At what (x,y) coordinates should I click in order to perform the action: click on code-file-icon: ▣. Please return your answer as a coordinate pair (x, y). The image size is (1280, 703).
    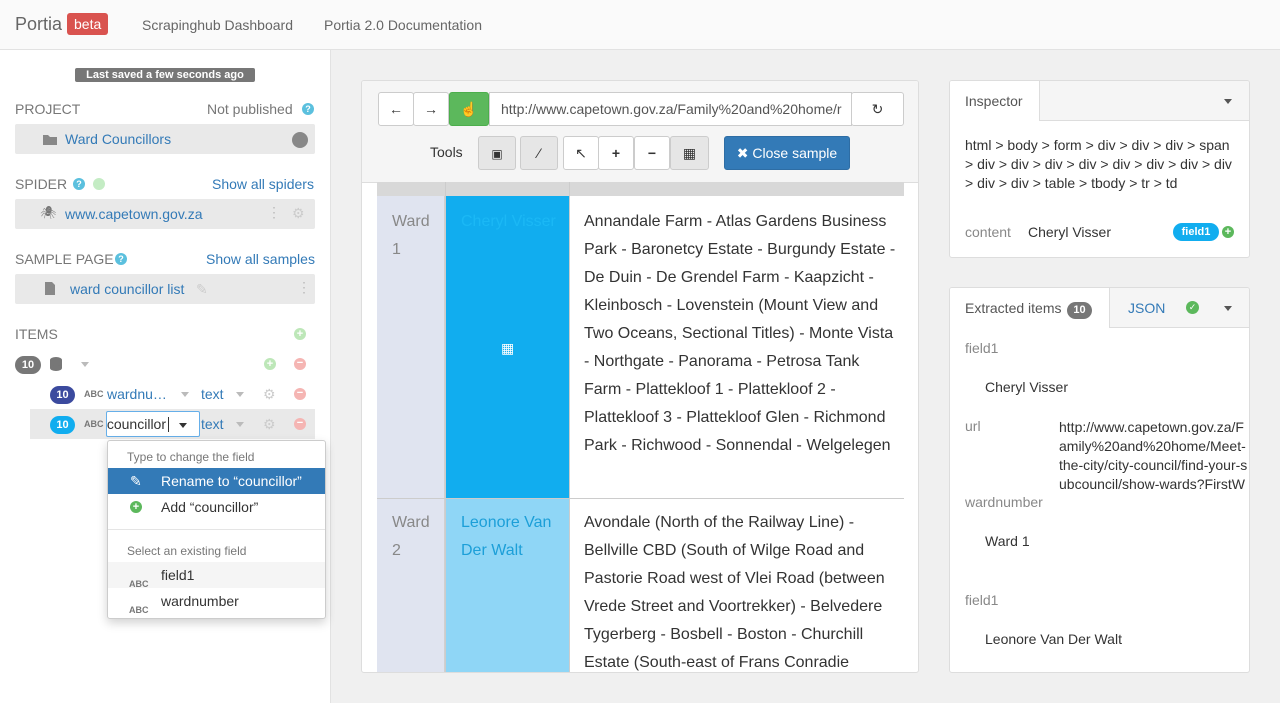
    Looking at the image, I should click on (497, 154).